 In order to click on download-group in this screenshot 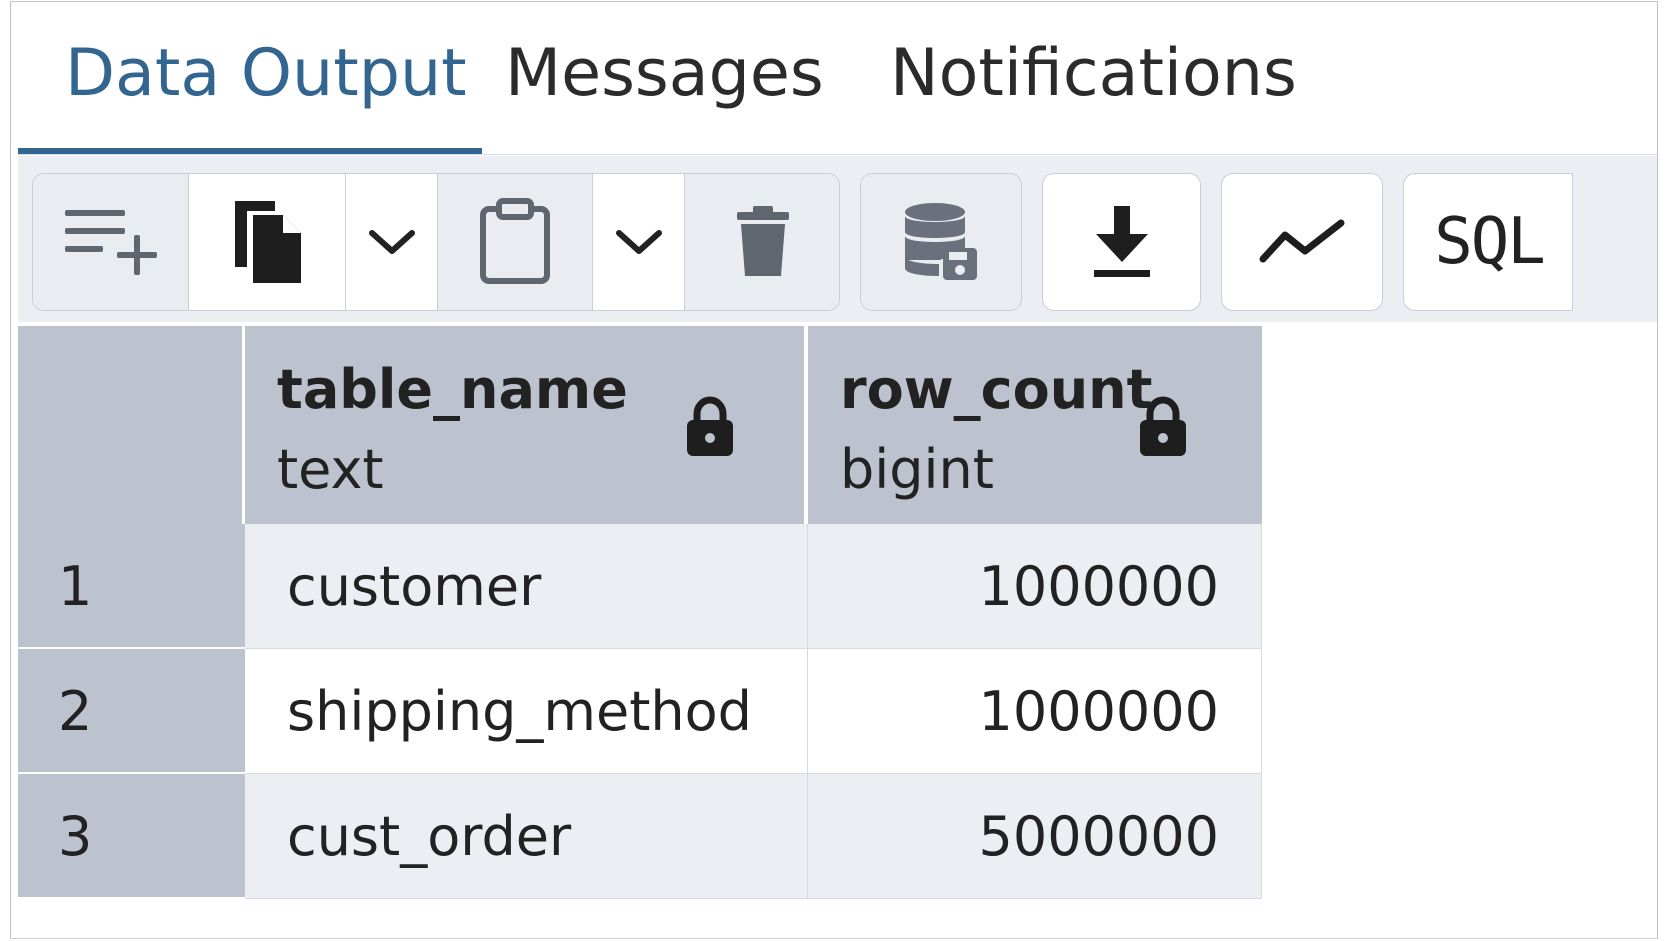, I will do `click(1121, 242)`.